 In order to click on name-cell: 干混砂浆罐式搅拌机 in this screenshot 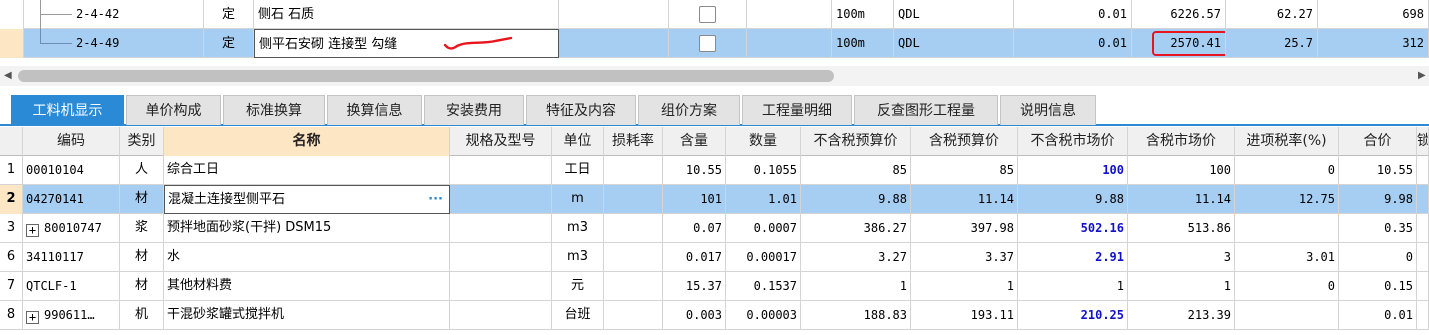, I will do `click(307, 315)`.